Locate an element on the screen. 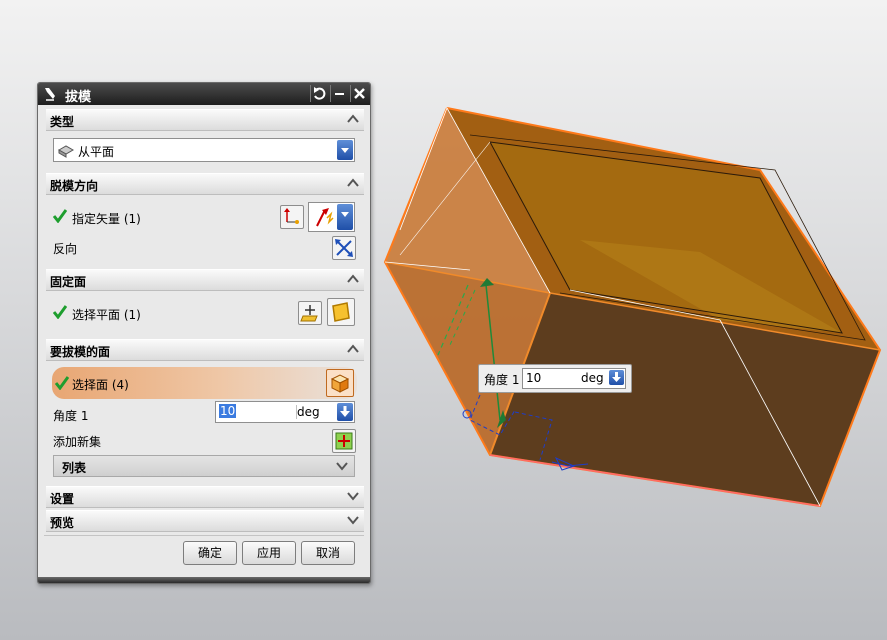 The image size is (887, 640). add-set-icon is located at coordinates (344, 441).